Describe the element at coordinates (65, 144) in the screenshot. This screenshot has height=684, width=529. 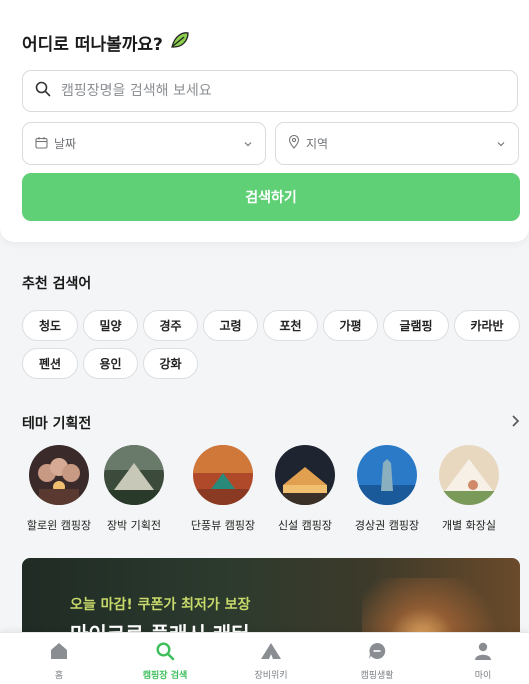
I see `date-select-label: 날짜` at that location.